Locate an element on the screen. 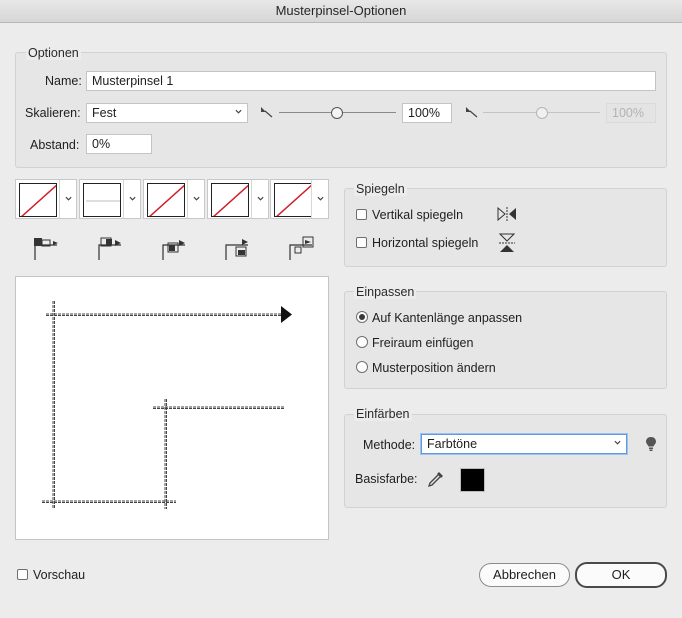 The image size is (682, 618). outer-corner-tile-swatch is located at coordinates (102, 200).